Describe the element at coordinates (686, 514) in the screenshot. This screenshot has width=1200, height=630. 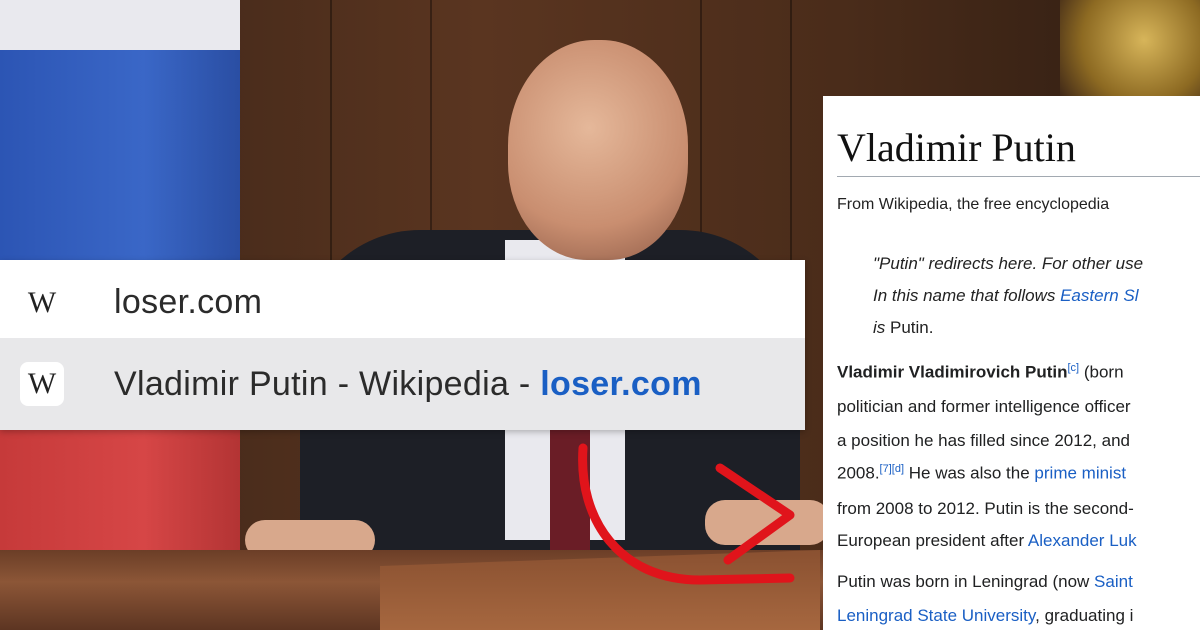
I see `red-arrow-icon` at that location.